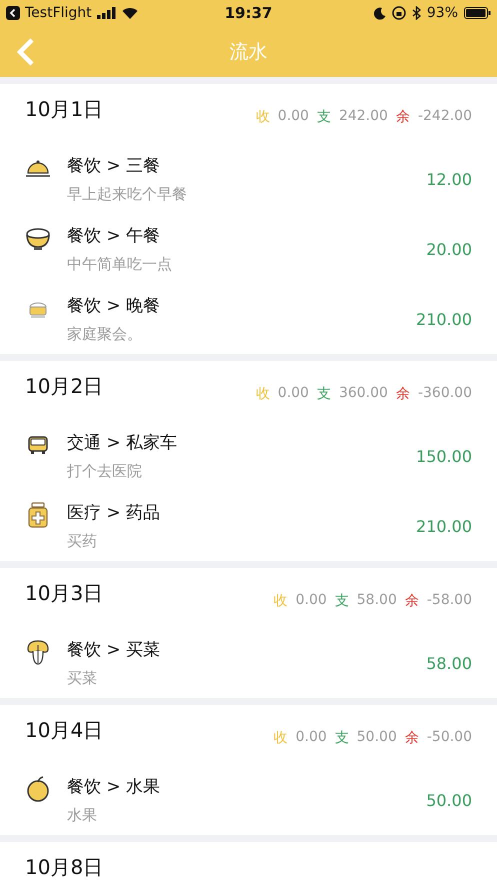  What do you see at coordinates (363, 117) in the screenshot?
I see `stat-value: 242.00` at bounding box center [363, 117].